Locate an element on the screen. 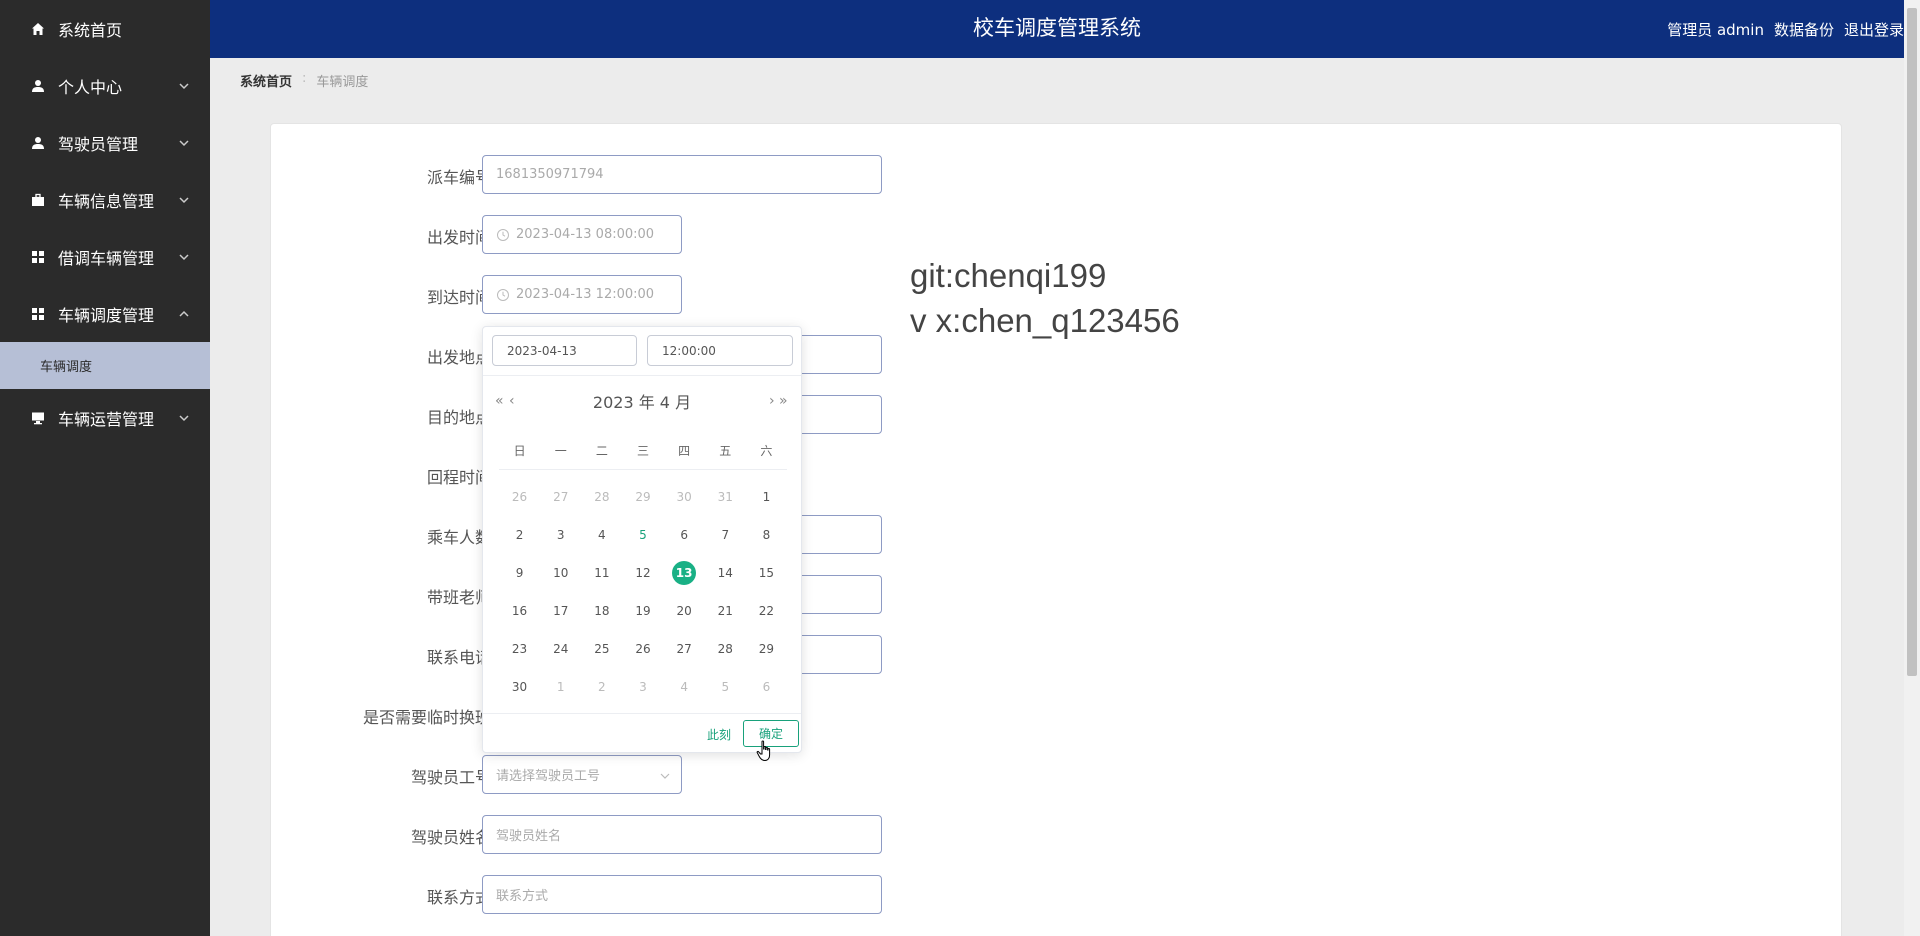 The image size is (1920, 936). weekday-label: 二 is located at coordinates (601, 451).